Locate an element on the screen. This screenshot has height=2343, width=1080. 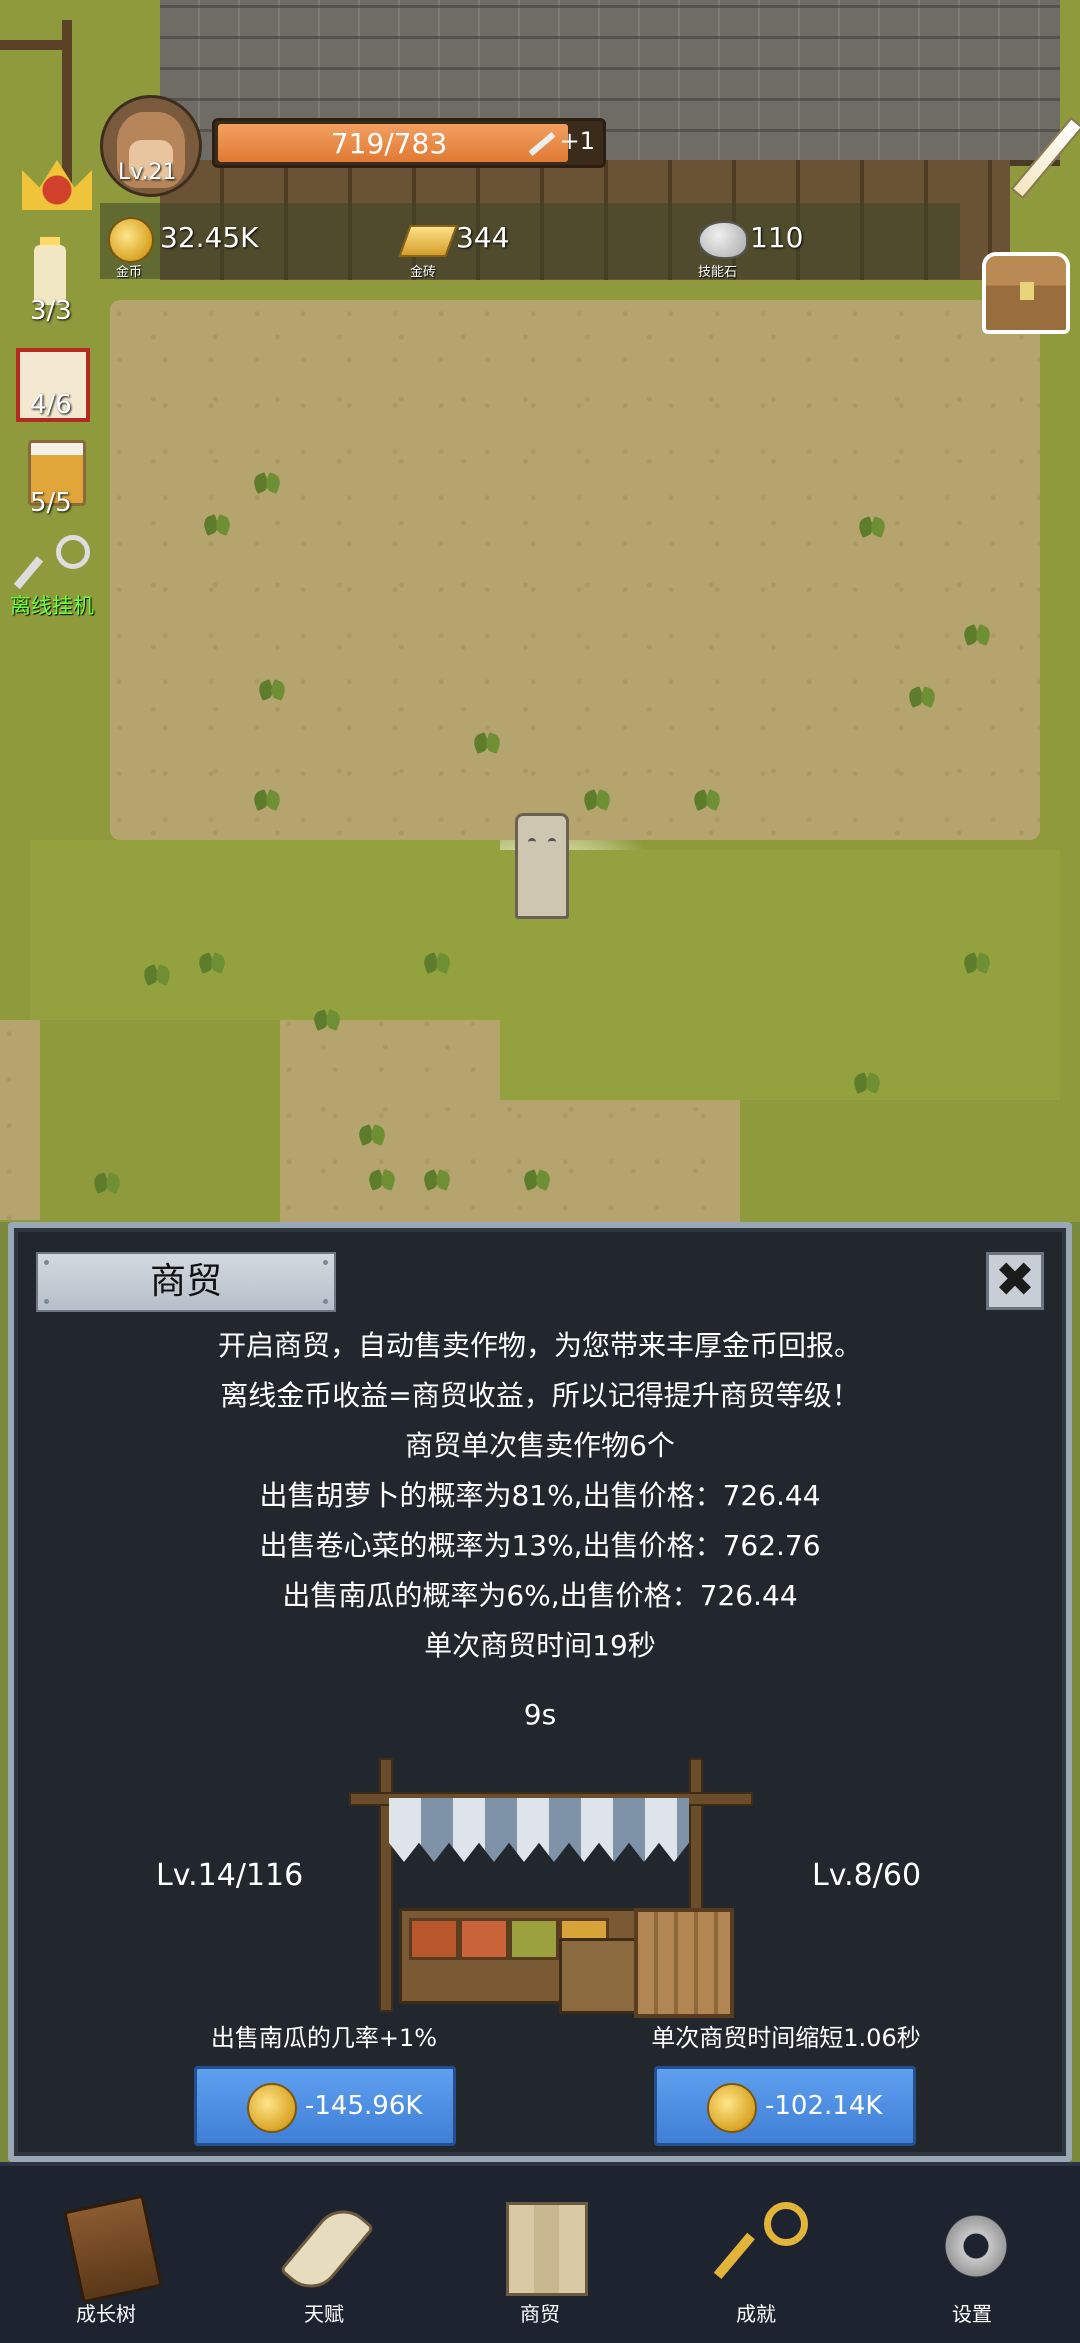
nav-label: 成就 is located at coordinates (756, 2314).